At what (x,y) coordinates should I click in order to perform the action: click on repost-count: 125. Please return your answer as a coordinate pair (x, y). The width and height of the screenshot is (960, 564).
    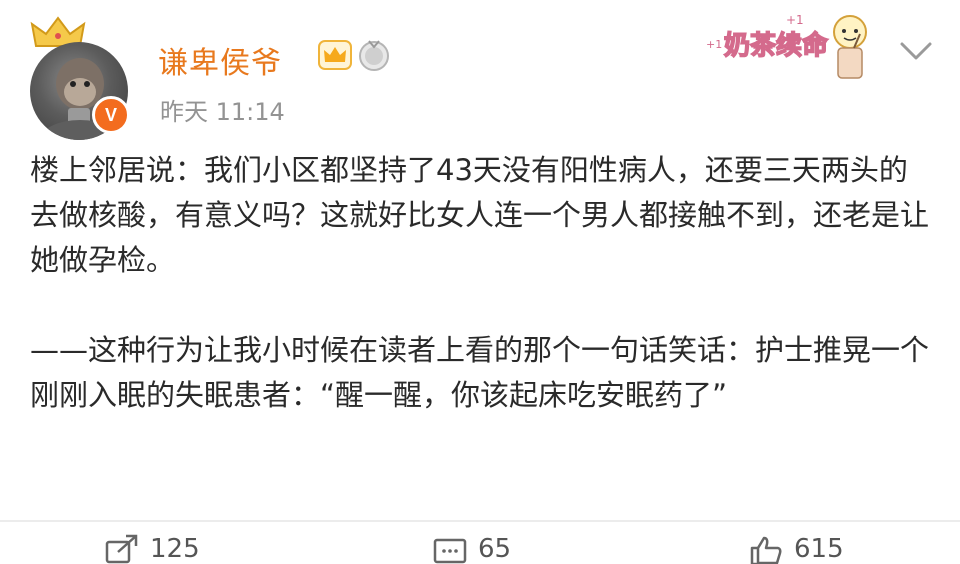
    Looking at the image, I should click on (175, 549).